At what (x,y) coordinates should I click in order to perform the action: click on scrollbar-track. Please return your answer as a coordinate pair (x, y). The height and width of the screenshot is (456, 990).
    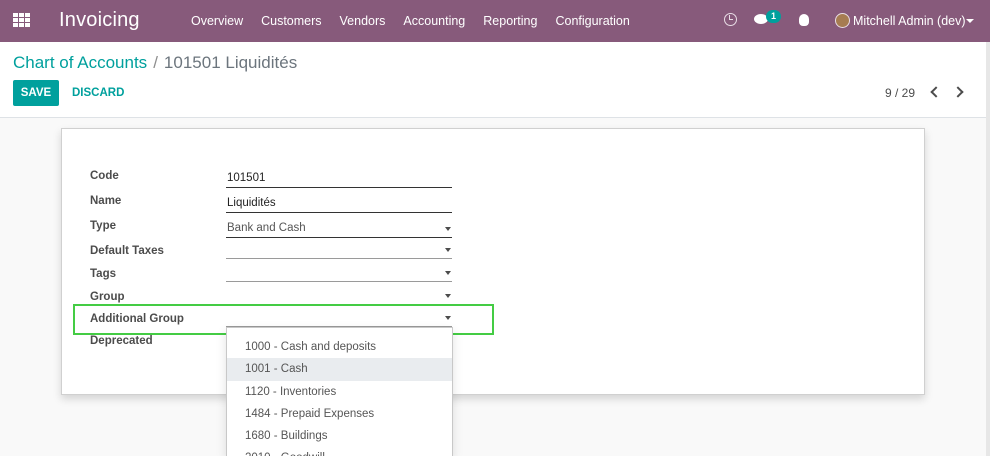
    Looking at the image, I should click on (988, 249).